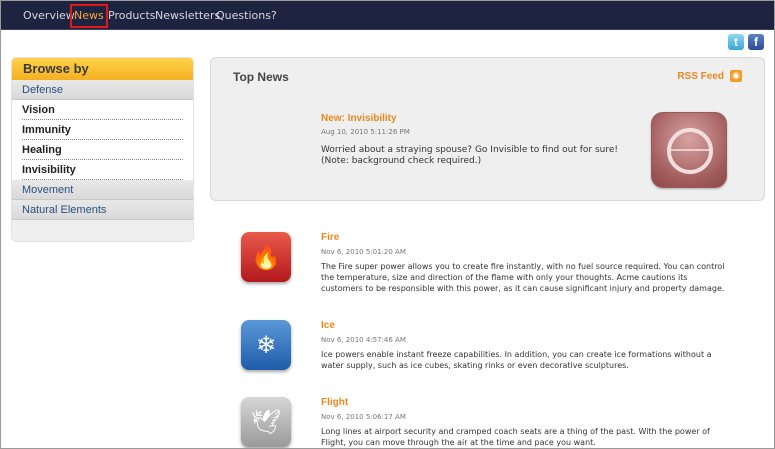 The height and width of the screenshot is (449, 775). I want to click on sidebar-subitems: Vision Immunity Healing Invisibility, so click(102, 140).